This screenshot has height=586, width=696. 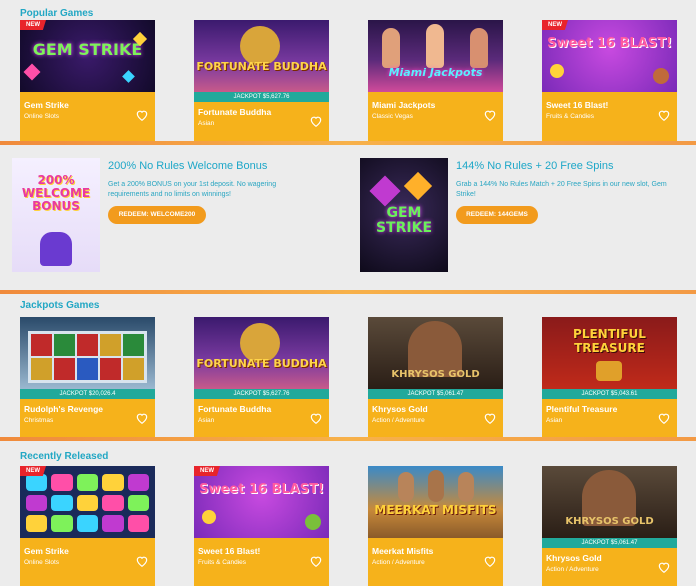 What do you see at coordinates (157, 215) in the screenshot?
I see `redeem-welcome200-button: REDEEM: WELCOME200` at bounding box center [157, 215].